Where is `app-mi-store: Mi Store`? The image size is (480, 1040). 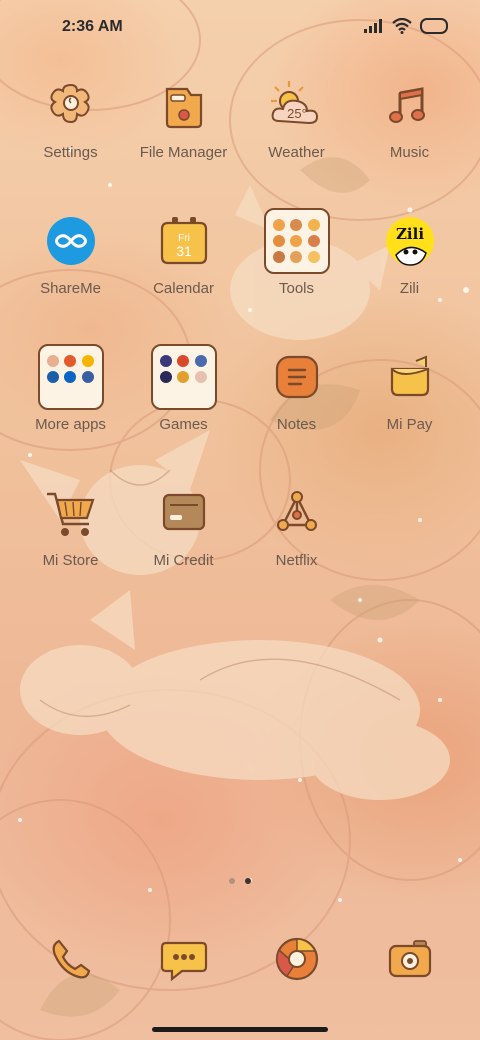 app-mi-store: Mi Store is located at coordinates (70, 524).